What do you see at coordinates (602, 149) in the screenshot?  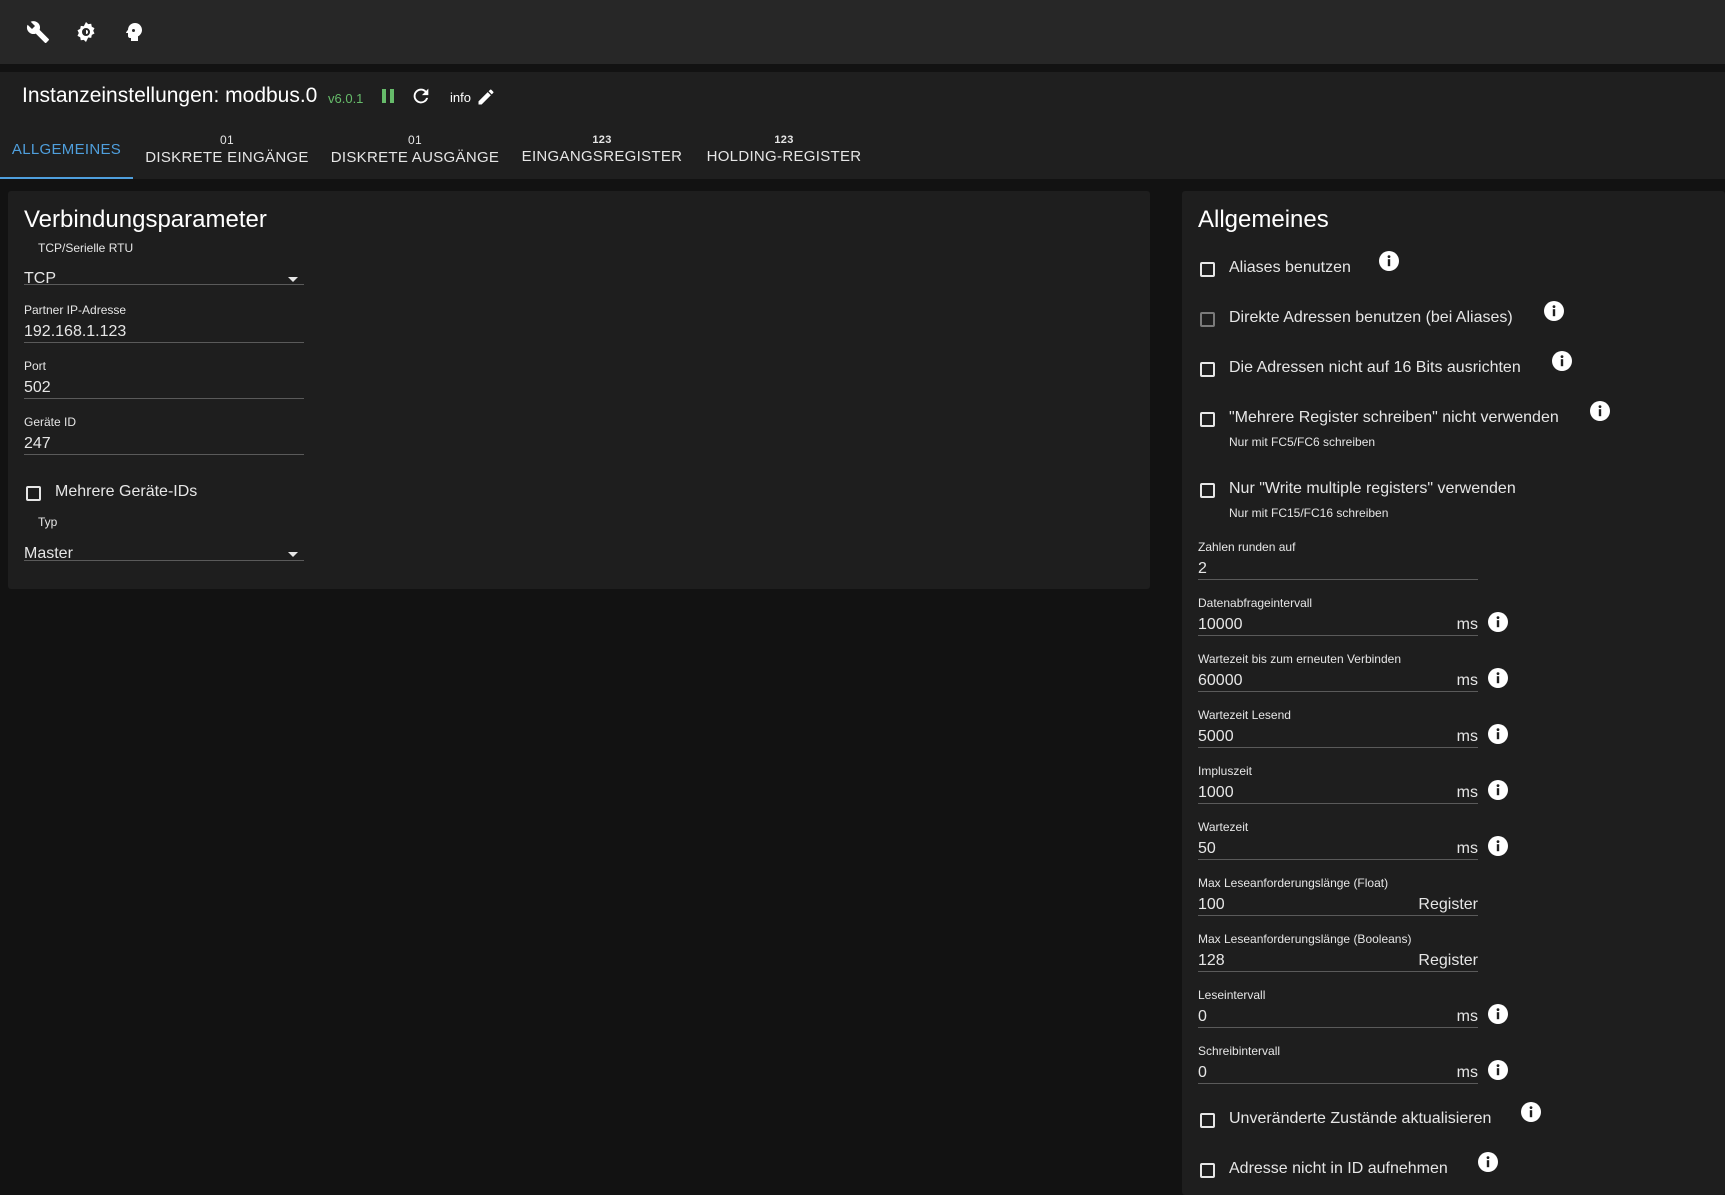 I see `tab-eingangsregister: 123 EINGANGSREGISTER` at bounding box center [602, 149].